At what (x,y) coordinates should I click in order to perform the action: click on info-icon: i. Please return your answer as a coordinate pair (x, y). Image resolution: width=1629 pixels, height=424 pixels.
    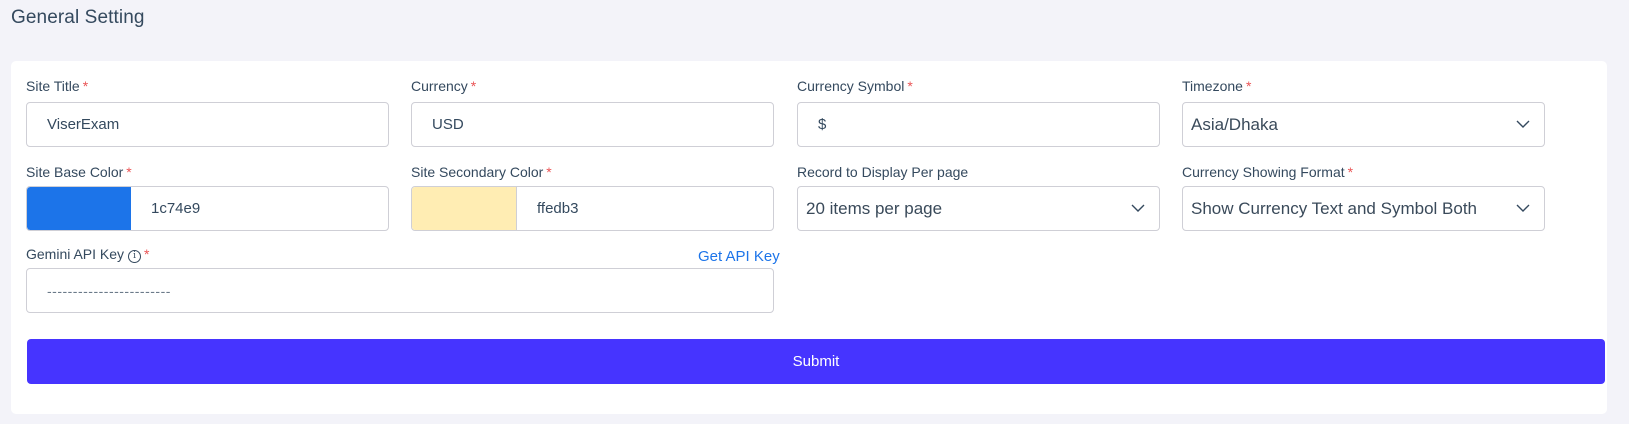
    Looking at the image, I should click on (135, 256).